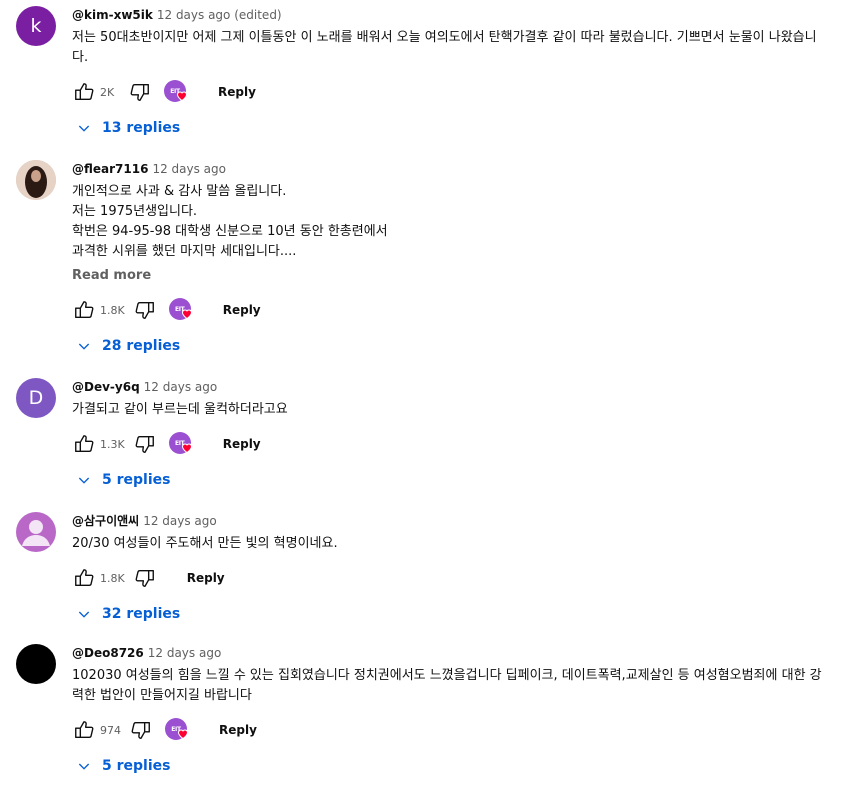  I want to click on avatar: D, so click(36, 398).